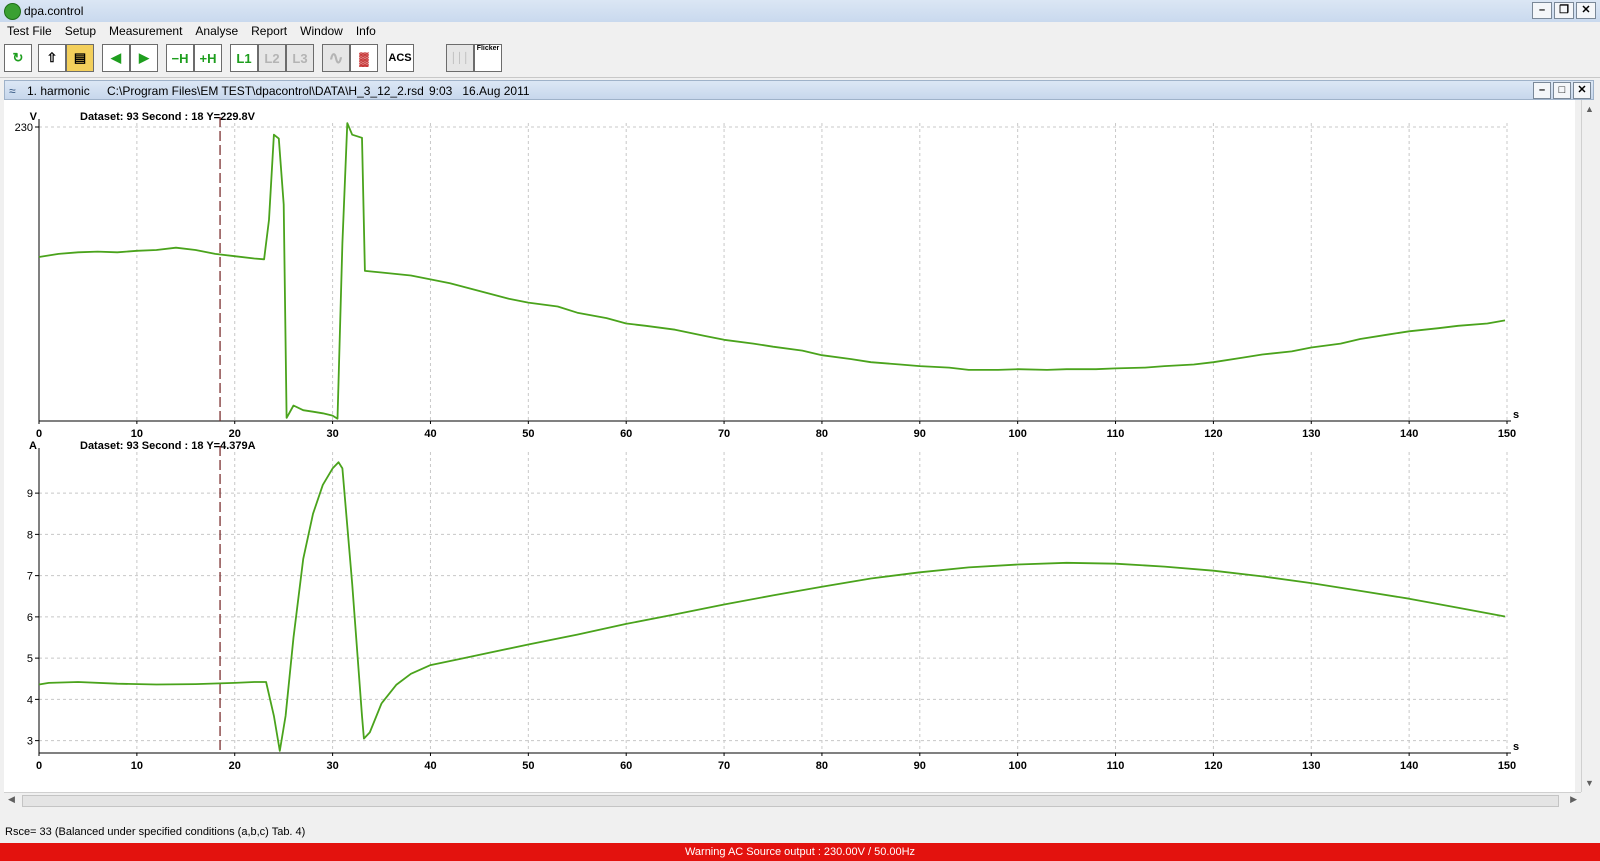 This screenshot has height=861, width=1600. I want to click on plus-h-button: +H, so click(208, 58).